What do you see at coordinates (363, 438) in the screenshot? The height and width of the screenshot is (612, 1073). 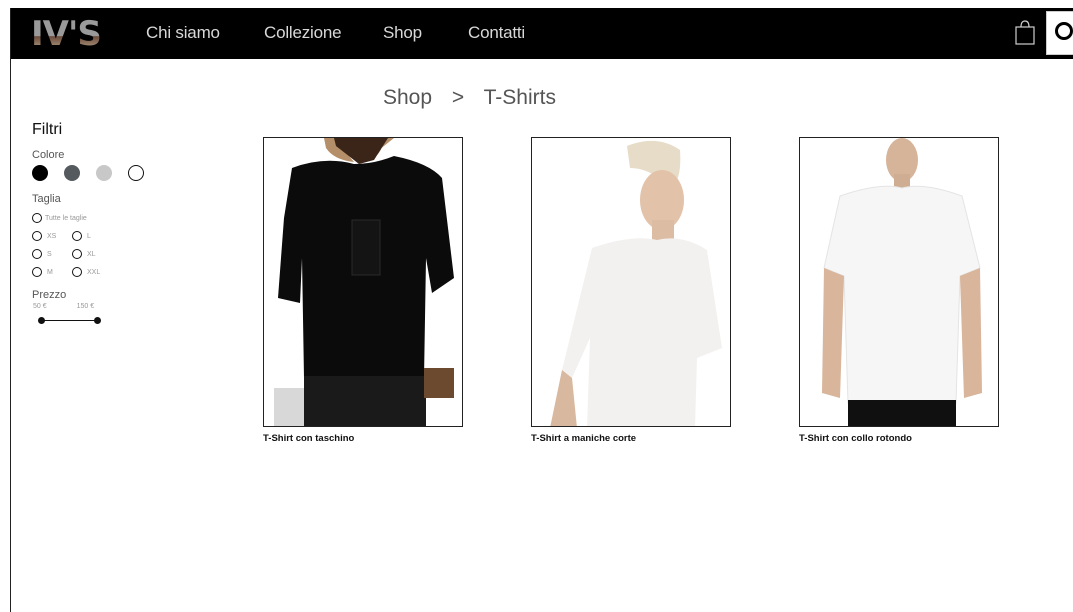 I see `product-name: T-Shirt con taschino` at bounding box center [363, 438].